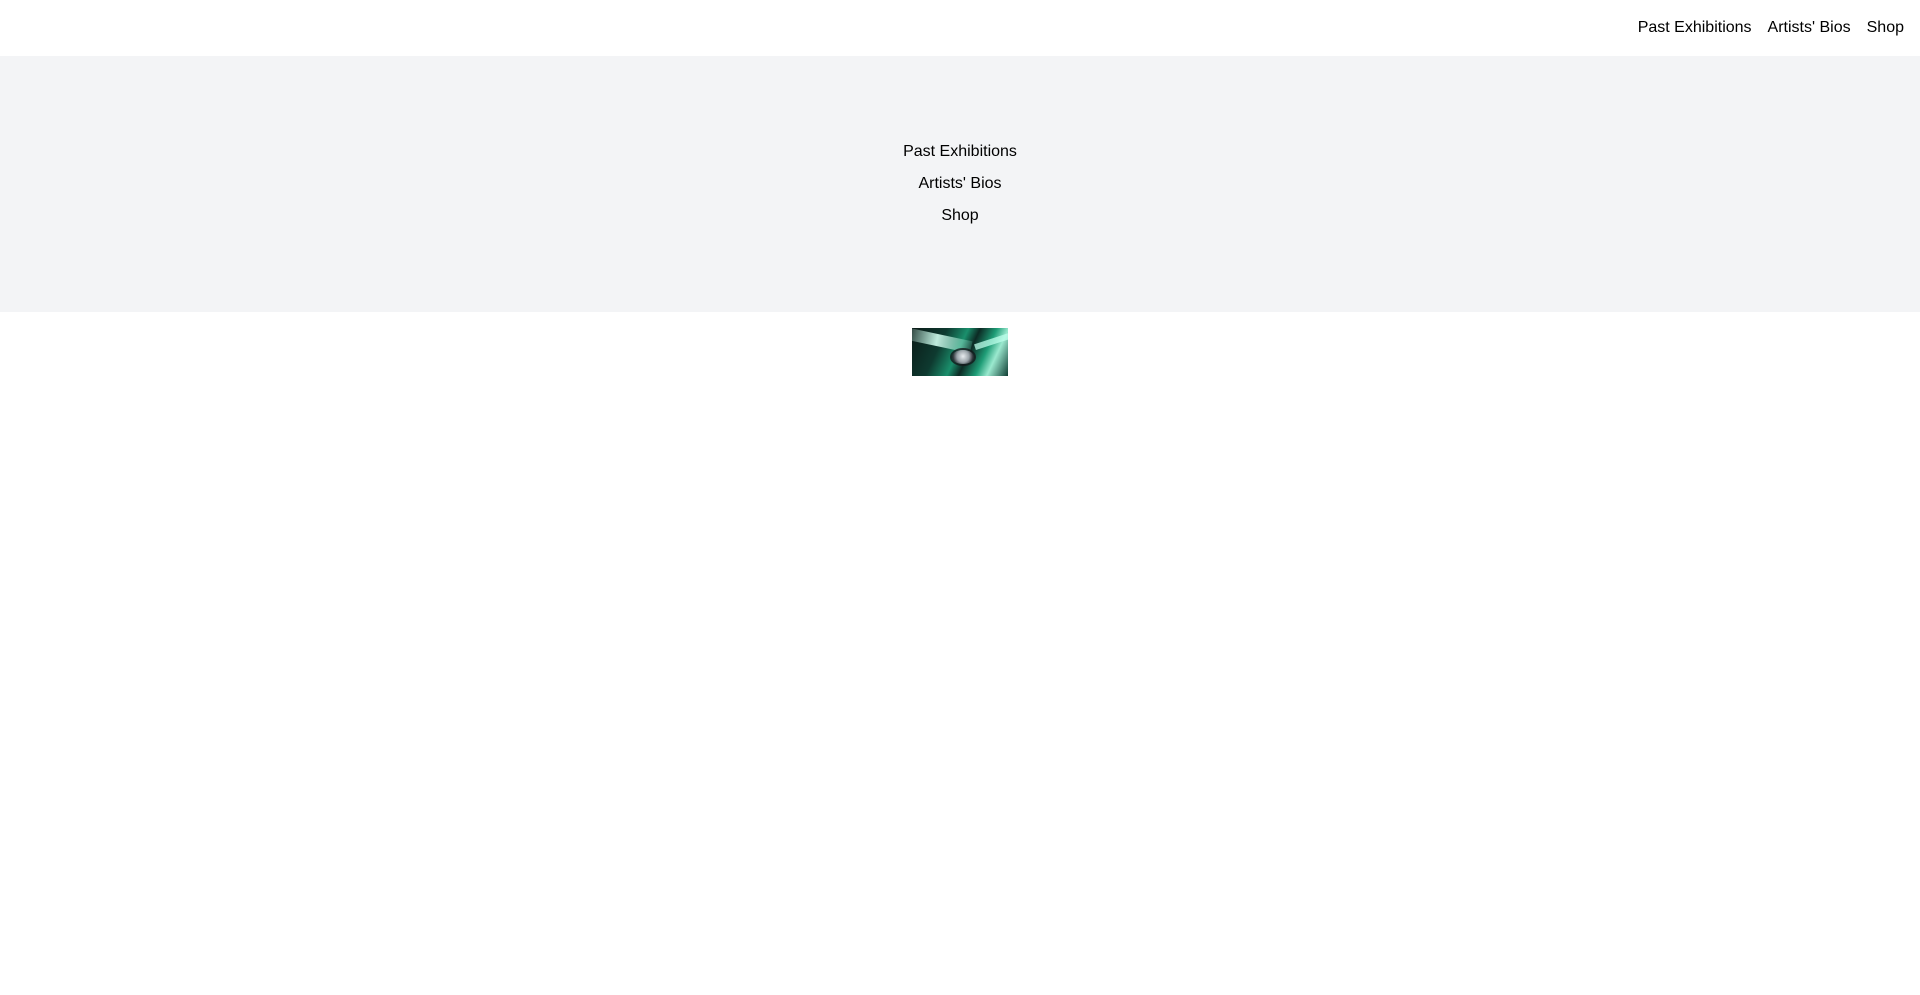 Image resolution: width=1920 pixels, height=995 pixels. I want to click on hero-link-past-exhibitions: Past Exhibitions, so click(960, 152).